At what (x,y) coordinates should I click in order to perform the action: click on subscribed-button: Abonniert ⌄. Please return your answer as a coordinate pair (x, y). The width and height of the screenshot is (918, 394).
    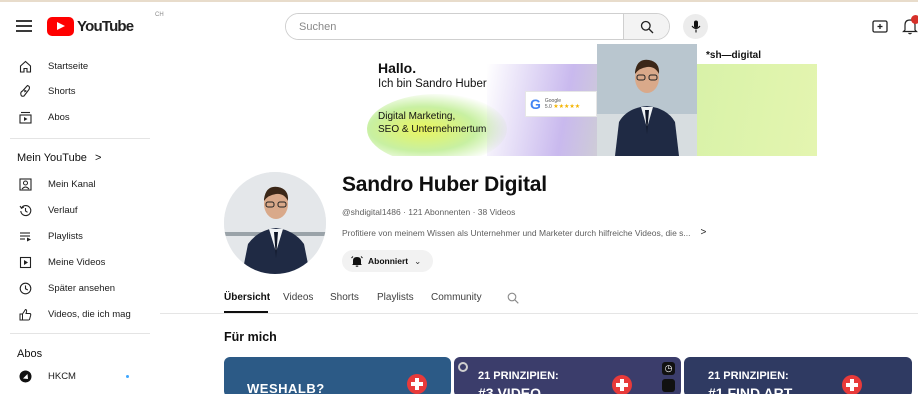
    Looking at the image, I should click on (387, 261).